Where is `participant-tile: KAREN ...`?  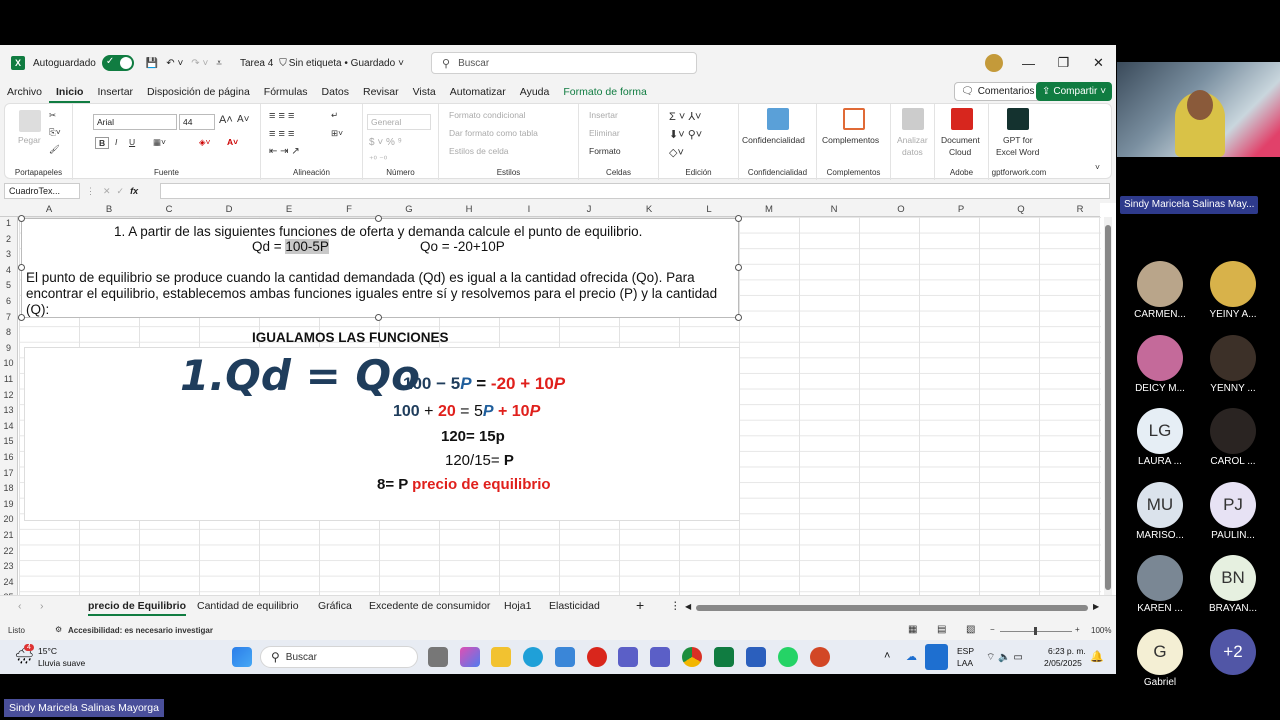
participant-tile: KAREN ... is located at coordinates (1160, 584).